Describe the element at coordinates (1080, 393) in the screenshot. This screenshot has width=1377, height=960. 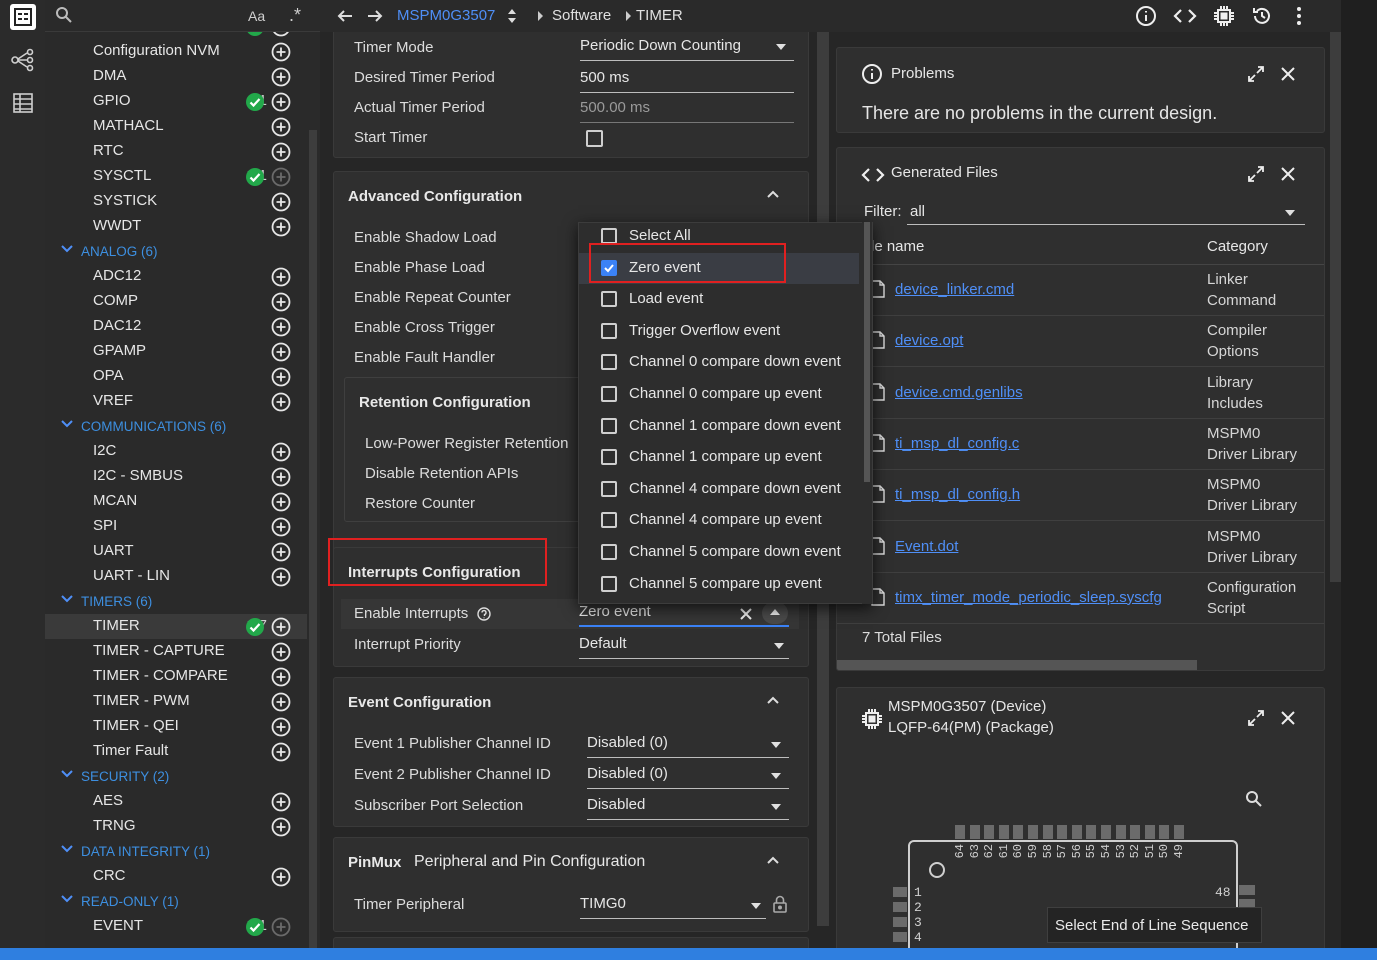
I see `generated-file-row: device.cmd.genlibs Library Includes` at that location.